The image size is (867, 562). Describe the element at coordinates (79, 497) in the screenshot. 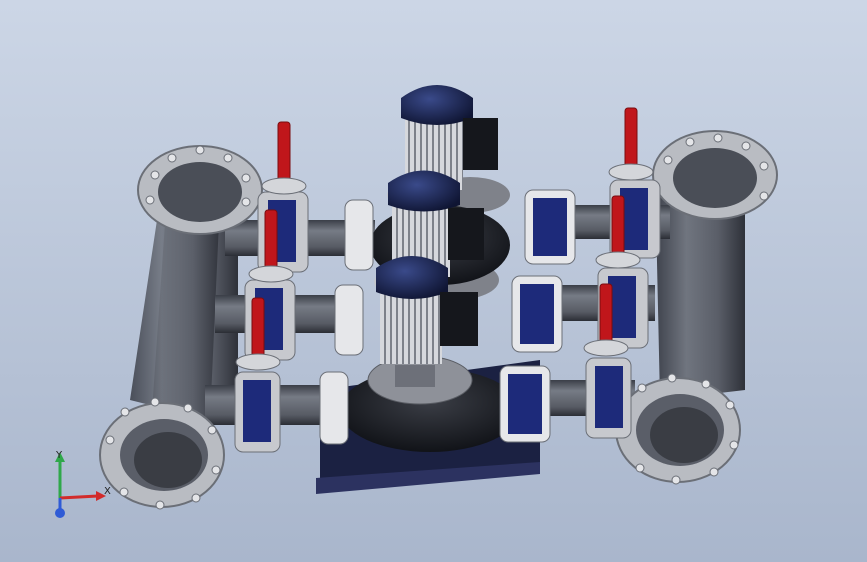

I see `x-axis-line` at that location.